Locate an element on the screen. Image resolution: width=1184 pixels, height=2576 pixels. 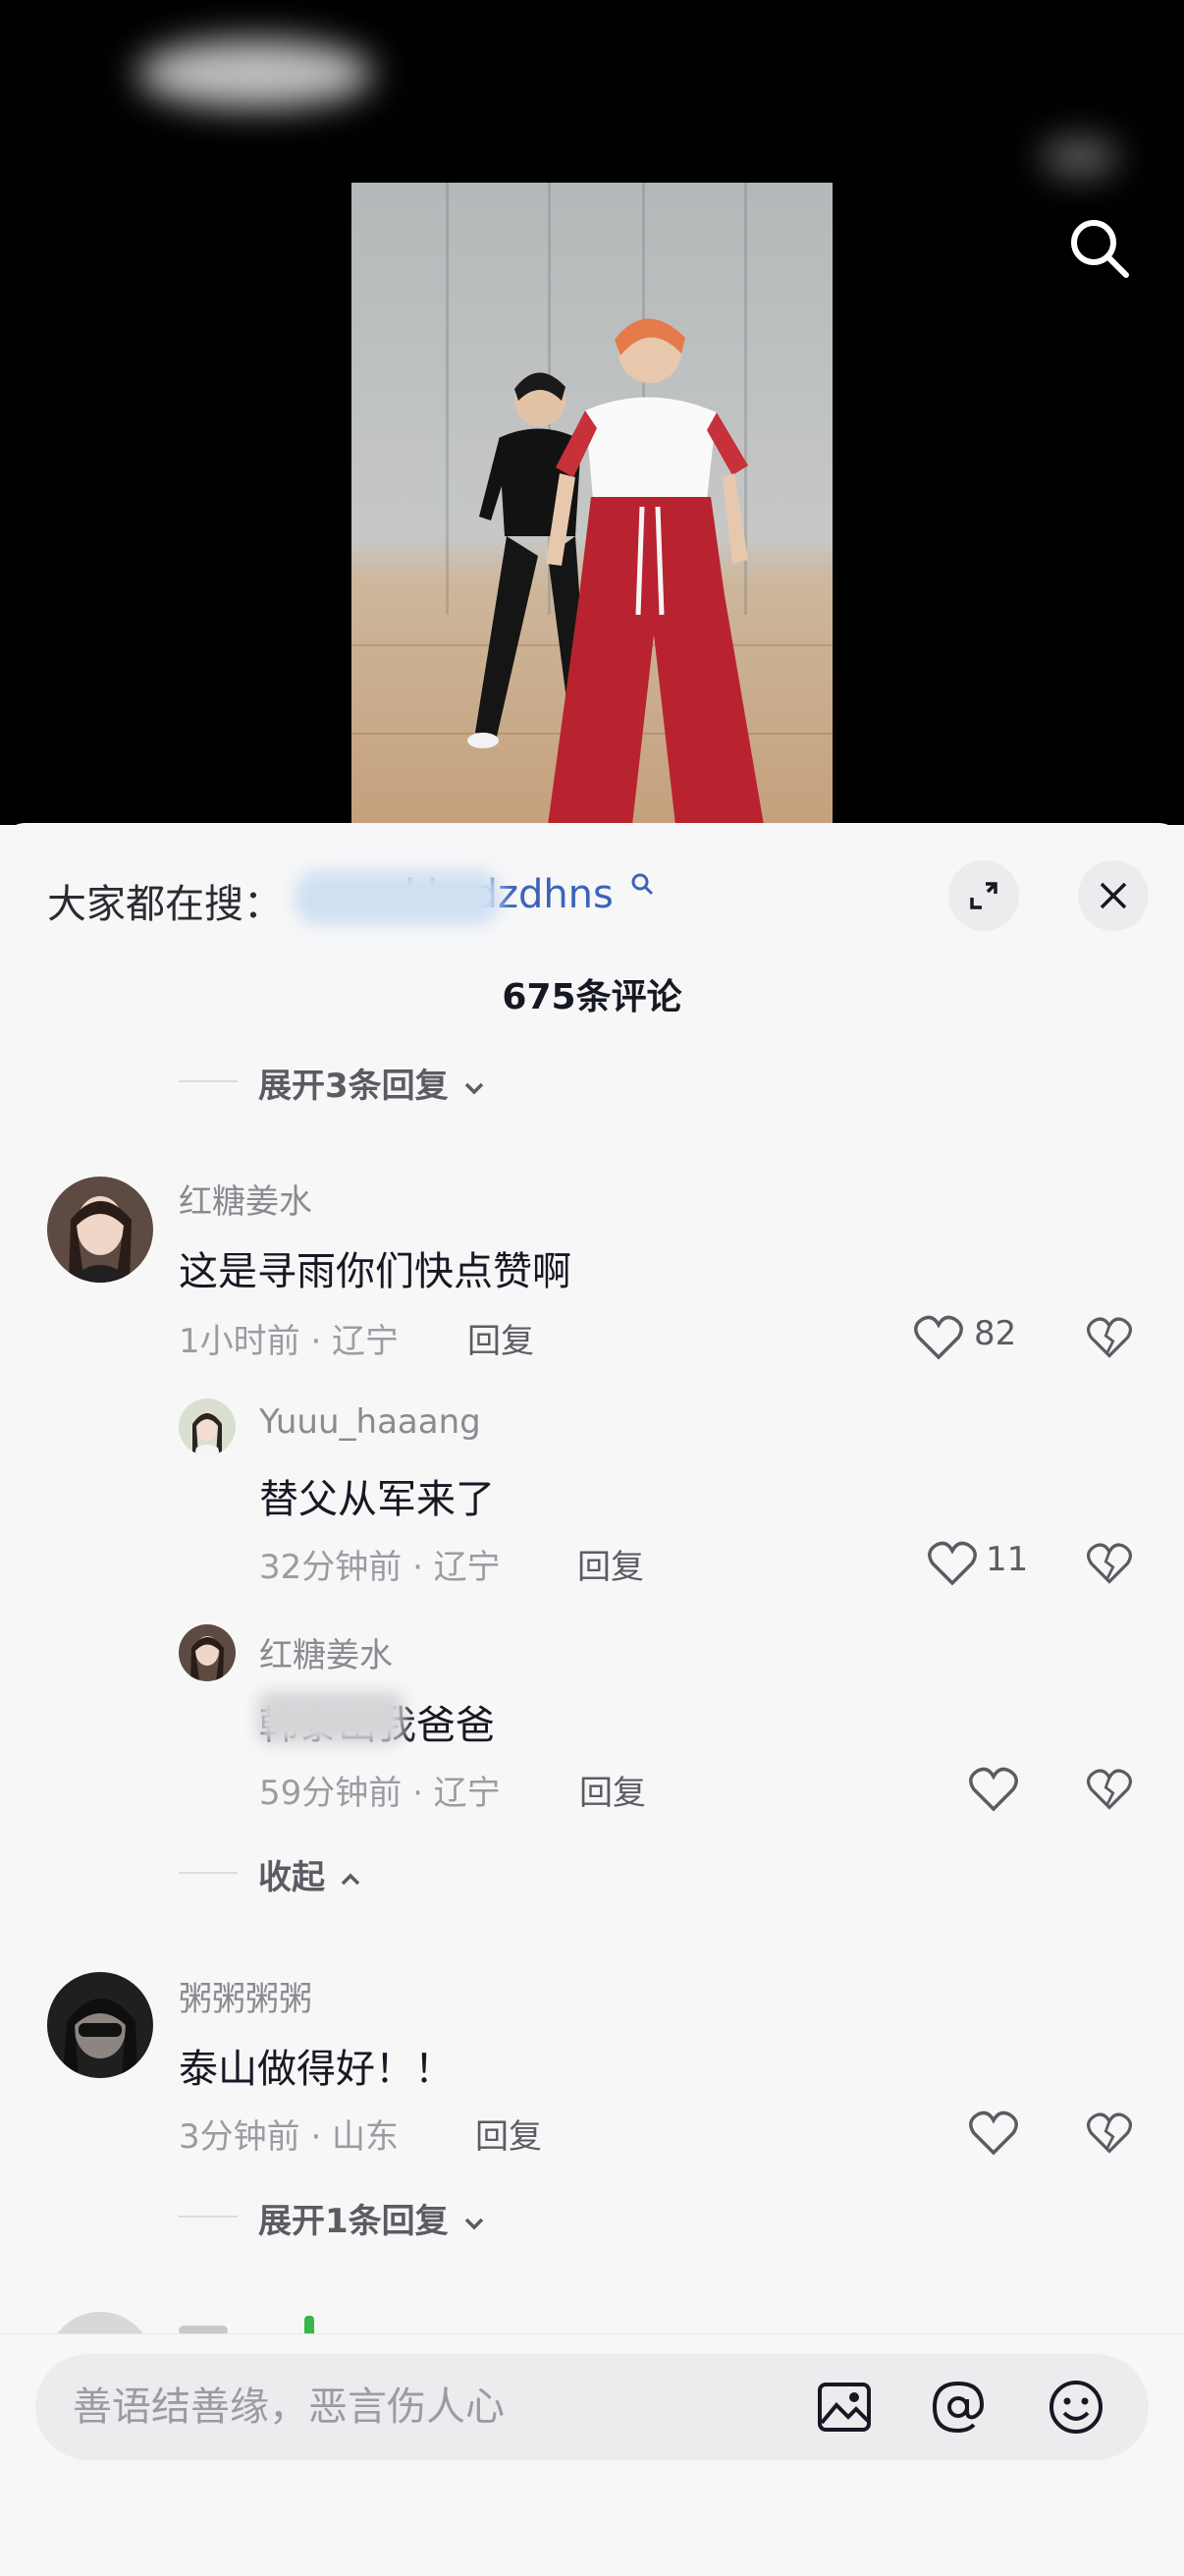
trending-search-icon is located at coordinates (642, 885).